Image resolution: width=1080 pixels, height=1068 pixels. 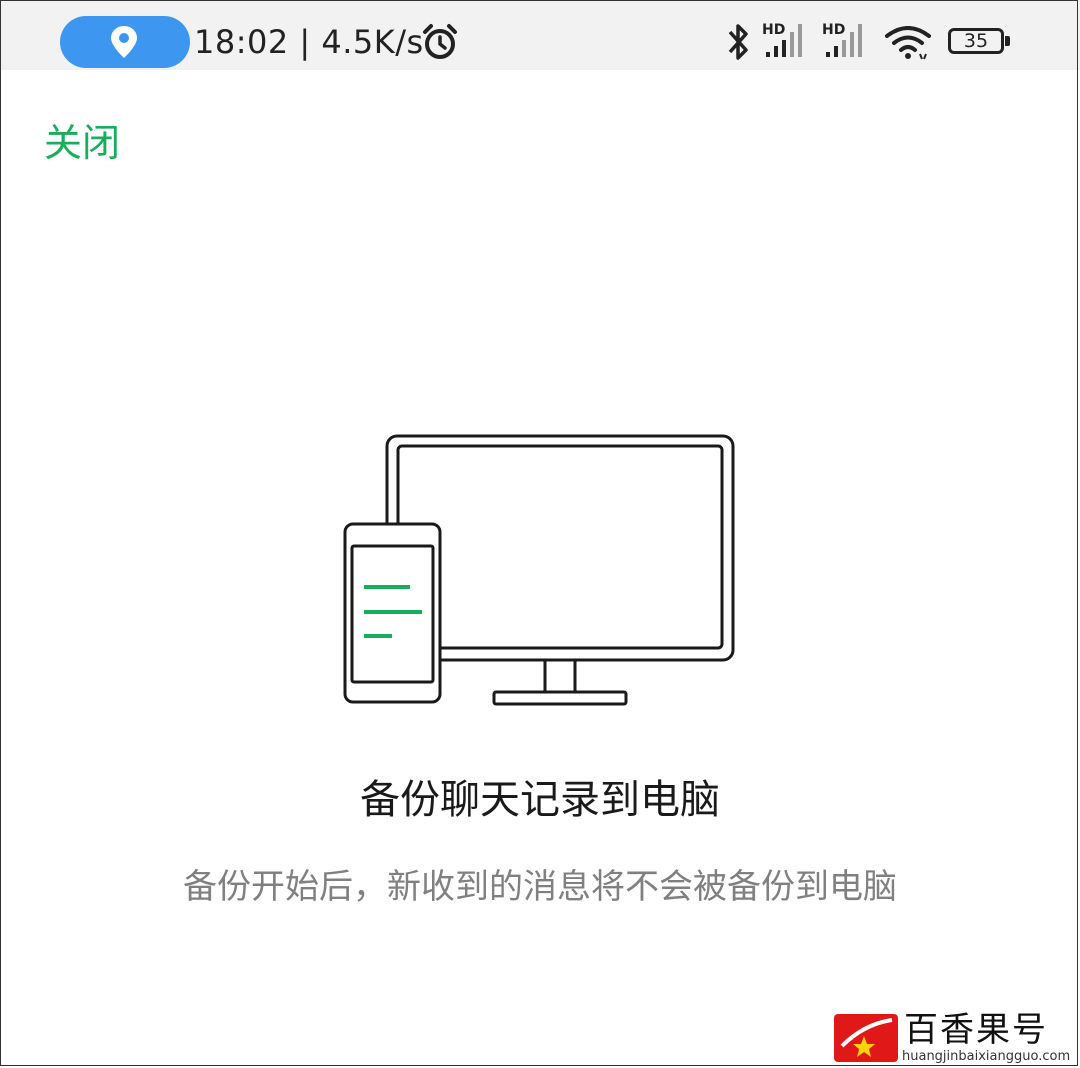 I want to click on status-time-speed: 18:02 | 4.5K/s, so click(x=309, y=42).